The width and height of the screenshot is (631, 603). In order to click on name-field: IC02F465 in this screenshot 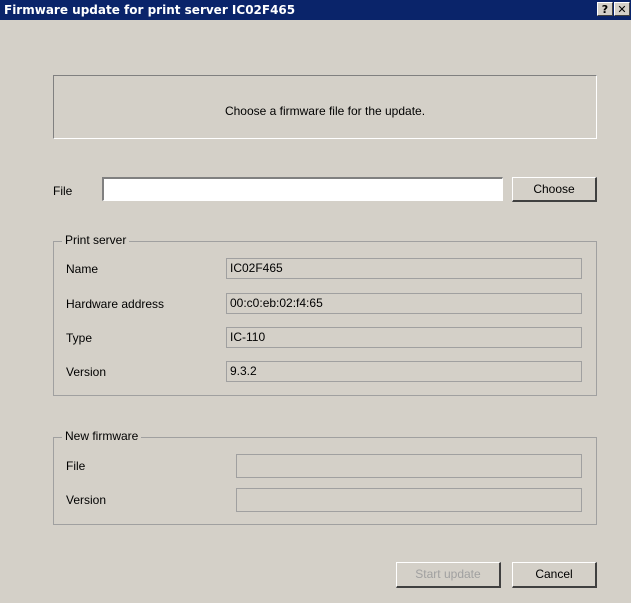, I will do `click(404, 268)`.